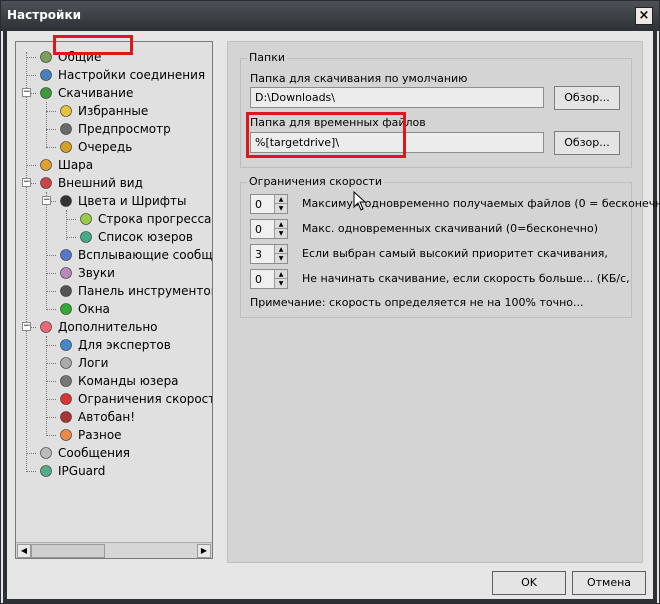  What do you see at coordinates (108, 327) in the screenshot?
I see `tree-item-label: Дополнительно` at bounding box center [108, 327].